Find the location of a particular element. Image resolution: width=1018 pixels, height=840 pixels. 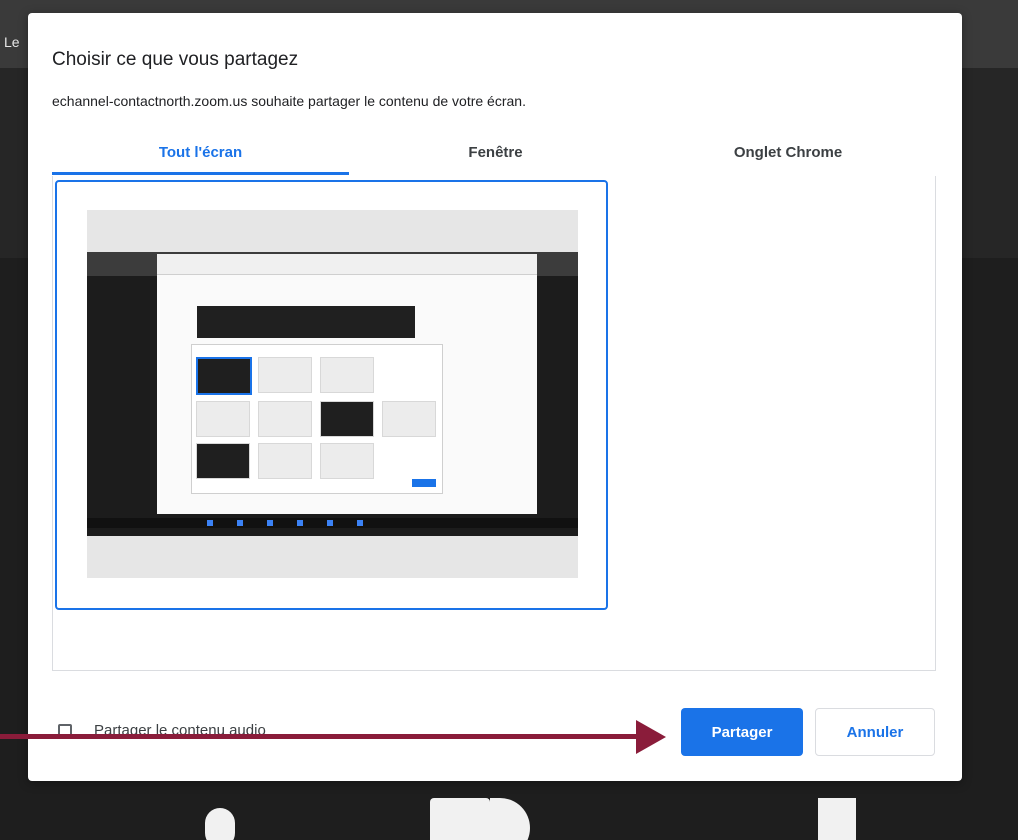

tab-chrome-tab: Onglet Chrome is located at coordinates (788, 156).